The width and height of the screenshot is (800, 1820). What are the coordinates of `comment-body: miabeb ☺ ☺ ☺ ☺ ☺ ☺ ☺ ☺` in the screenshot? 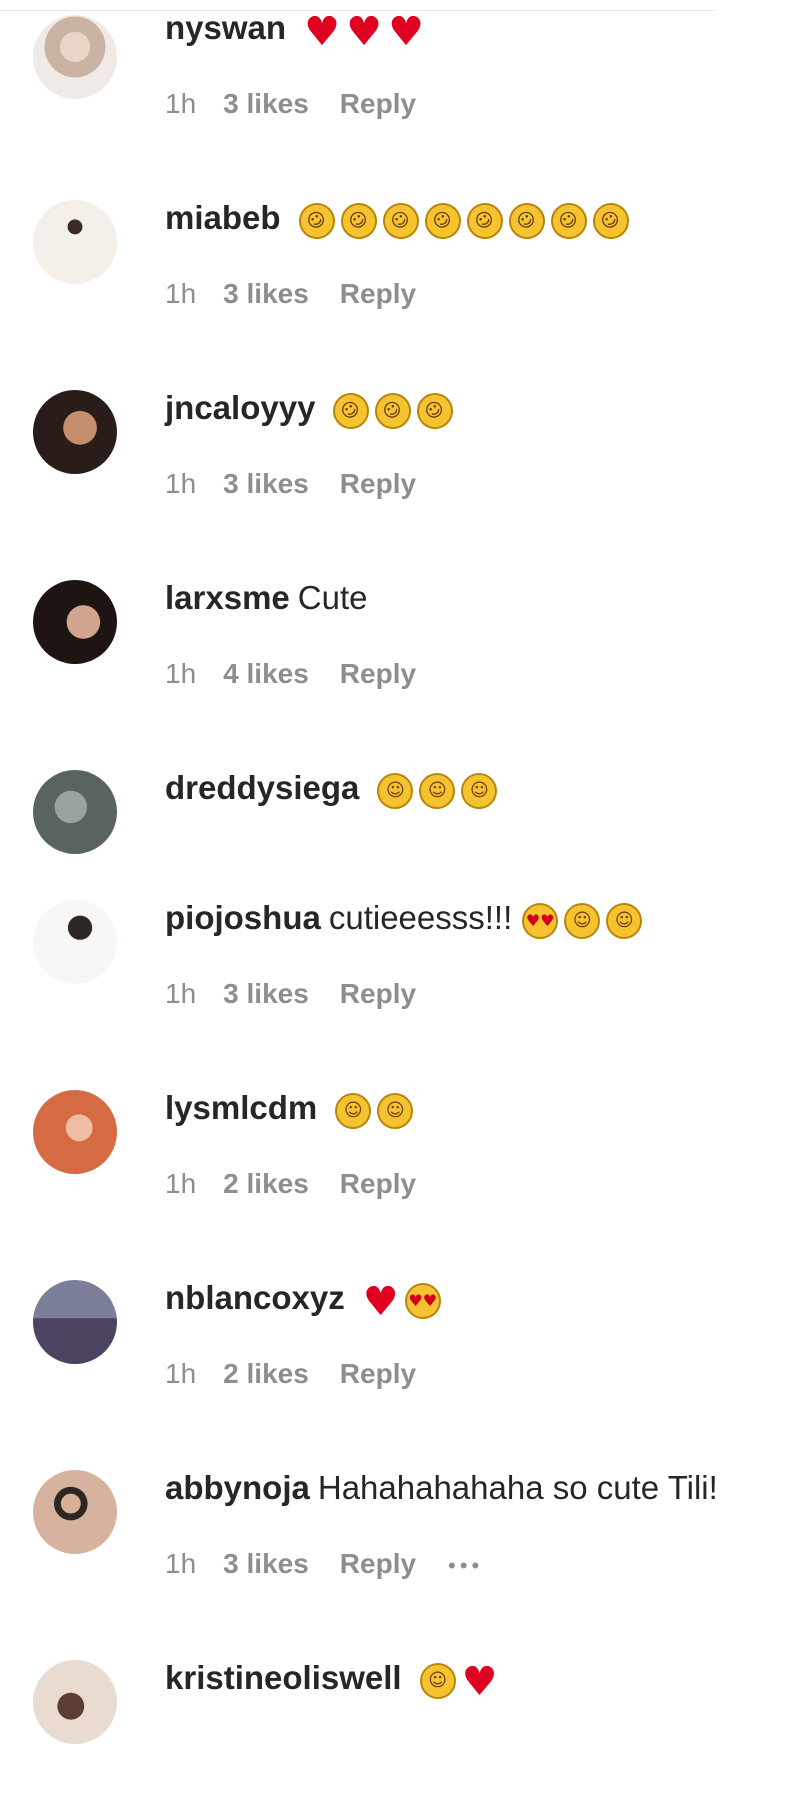 It's located at (400, 221).